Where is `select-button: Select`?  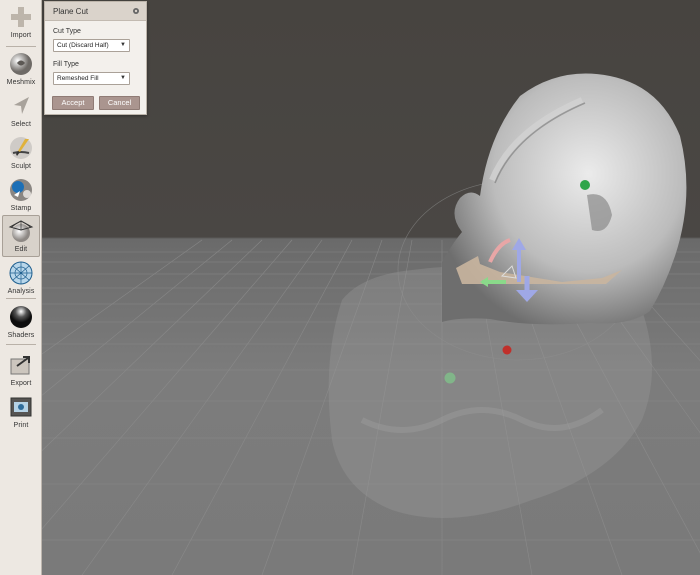
select-button: Select is located at coordinates (21, 112).